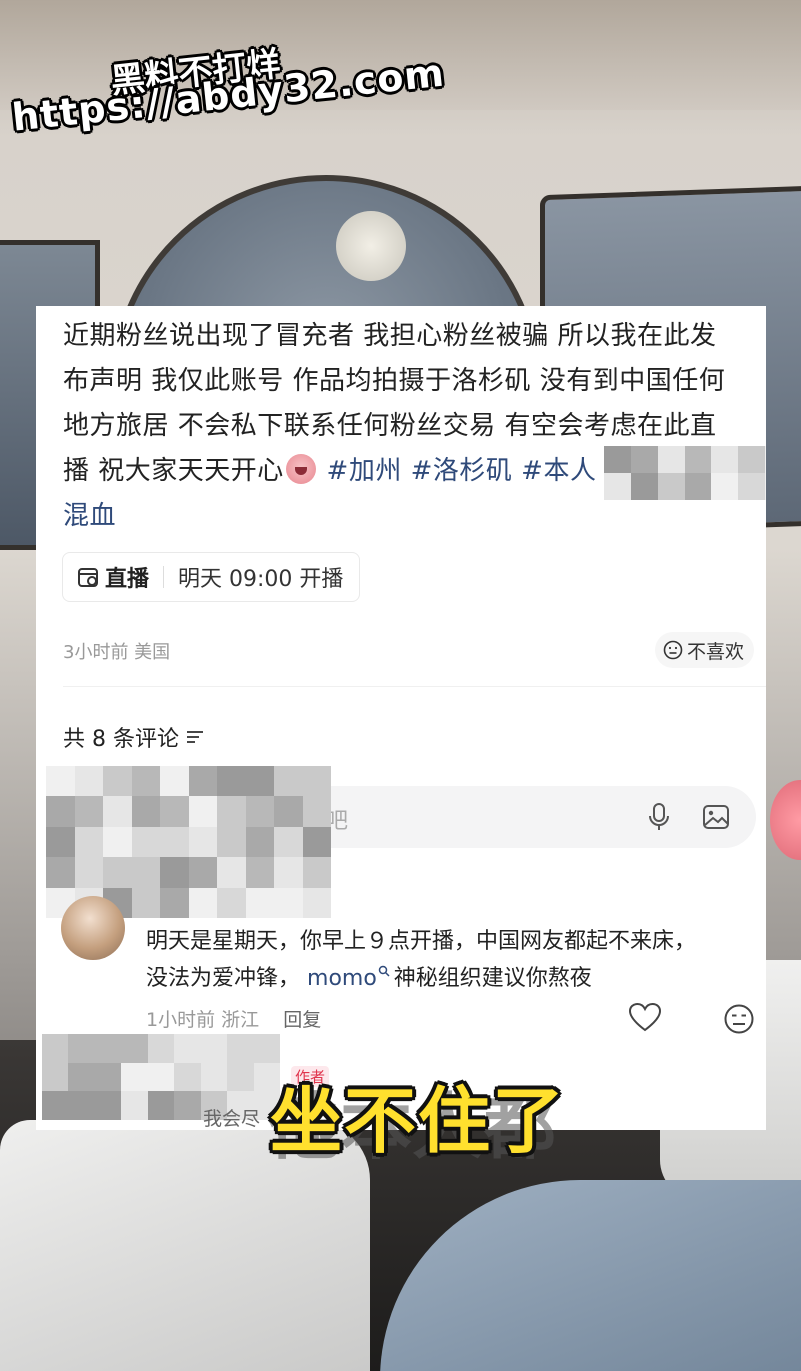 The image size is (801, 1371). What do you see at coordinates (558, 471) in the screenshot?
I see `hashtag-benren: #本人` at bounding box center [558, 471].